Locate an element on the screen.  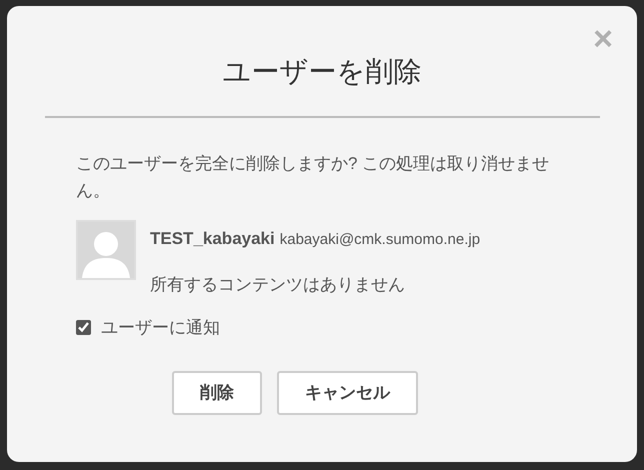
user-name: TEST_kabayaki is located at coordinates (212, 239).